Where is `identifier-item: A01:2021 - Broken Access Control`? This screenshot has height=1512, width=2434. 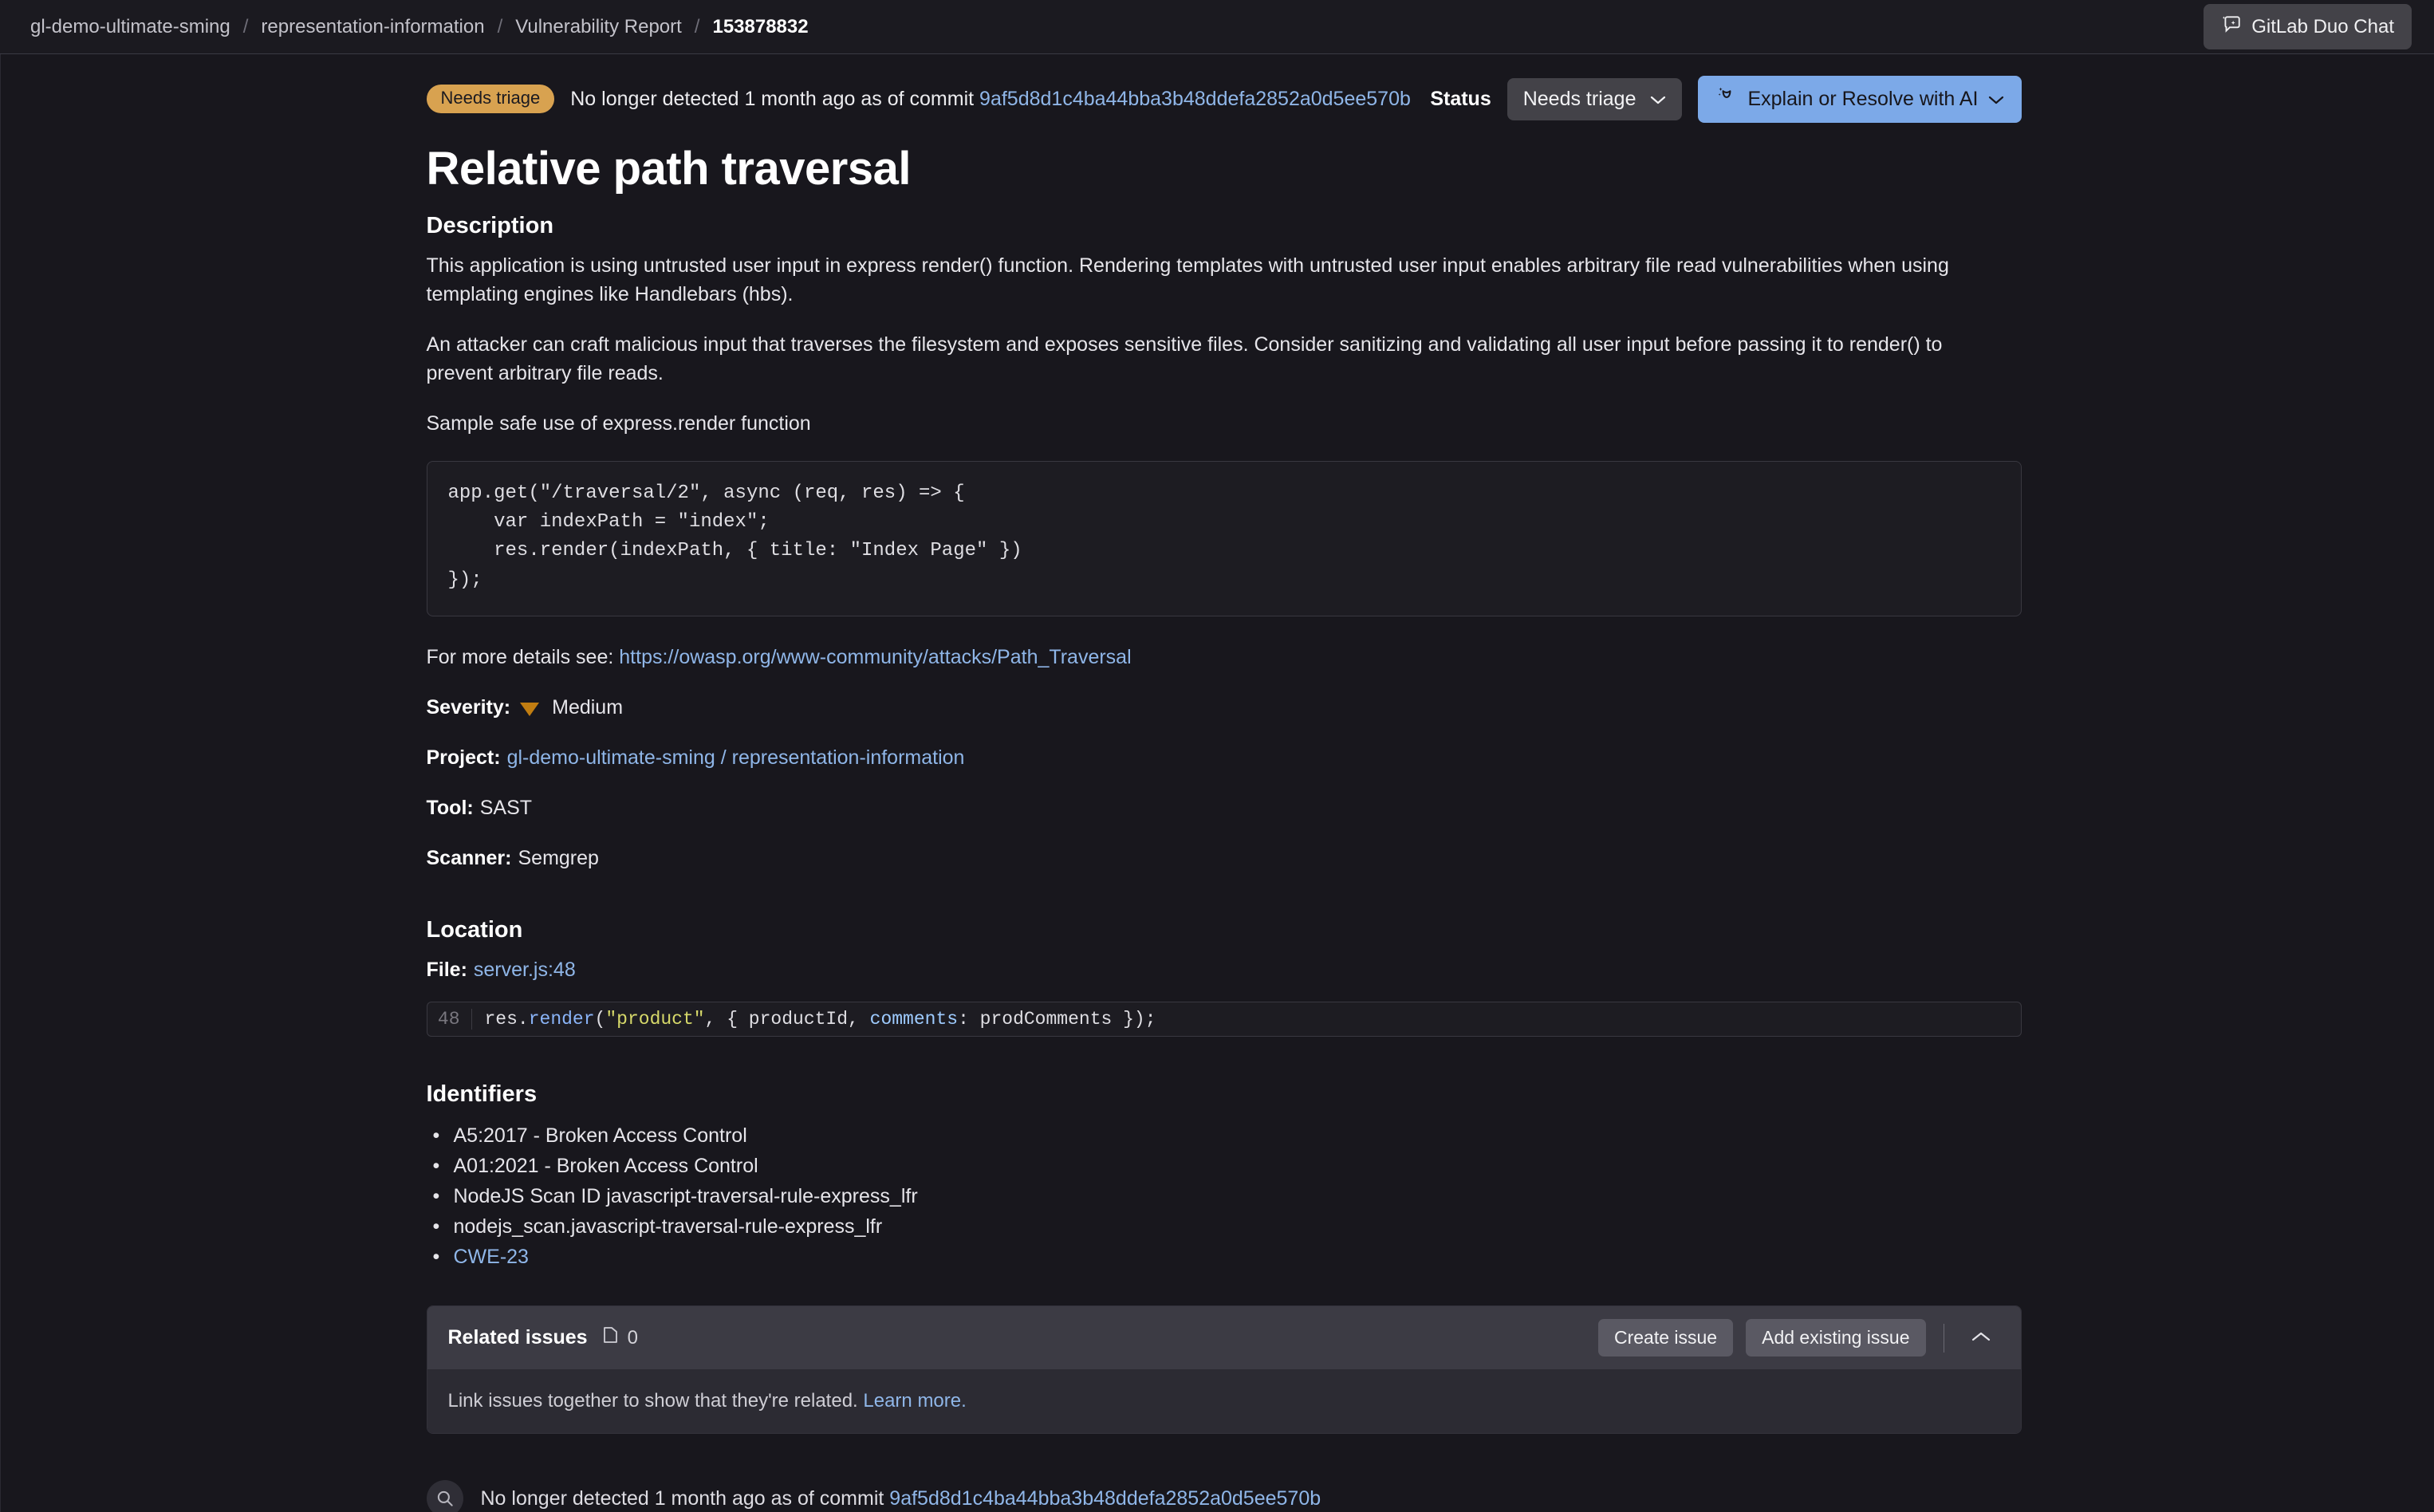
identifier-item: A01:2021 - Broken Access Control is located at coordinates (1224, 1166).